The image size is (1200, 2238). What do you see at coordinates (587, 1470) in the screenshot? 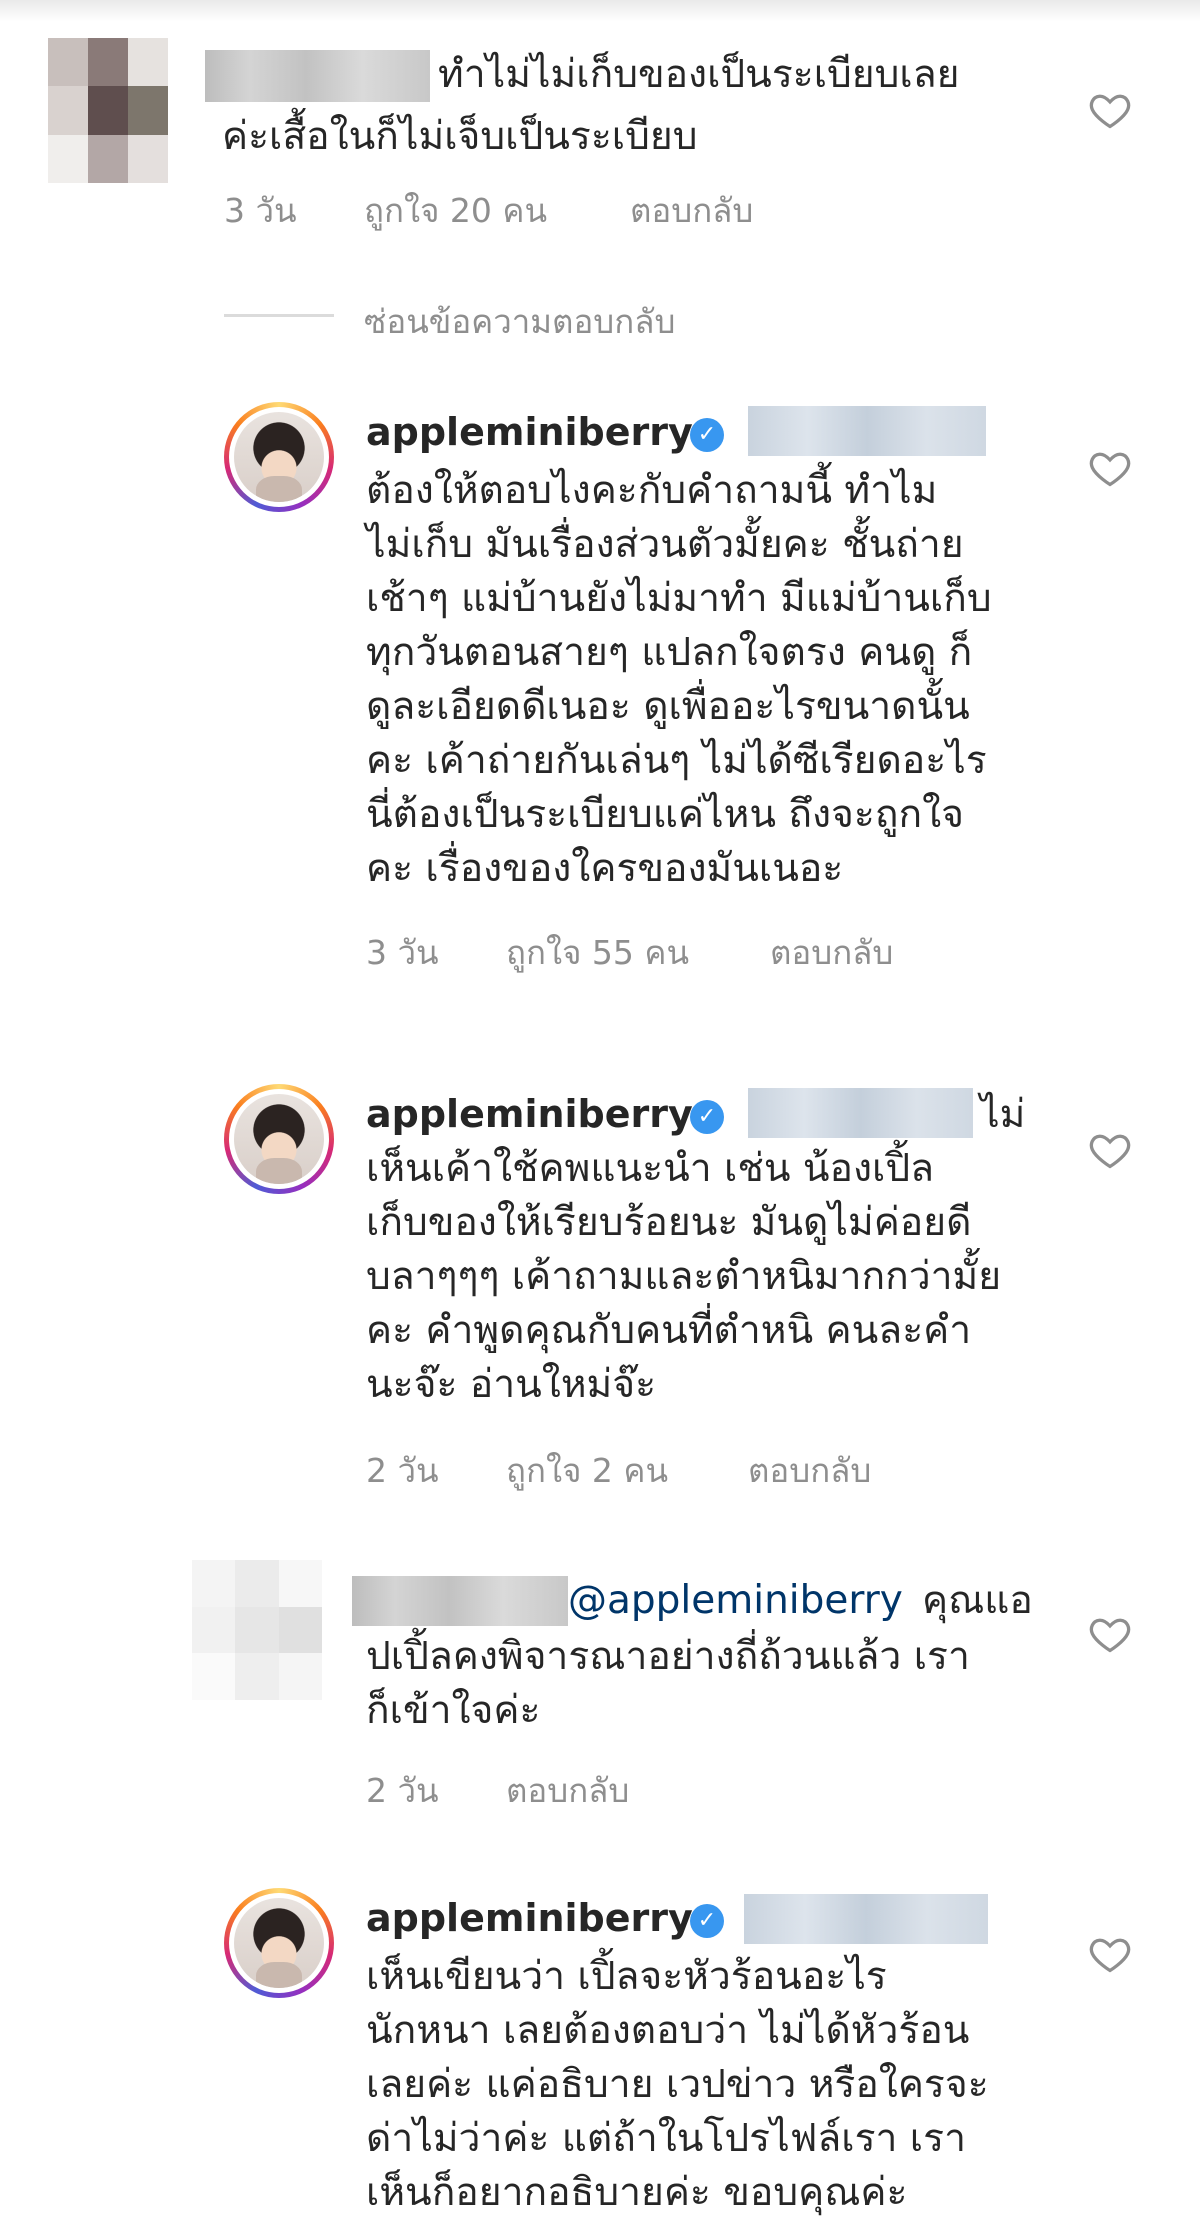
I see `comment-likes: ถูกใจ 2 คน` at bounding box center [587, 1470].